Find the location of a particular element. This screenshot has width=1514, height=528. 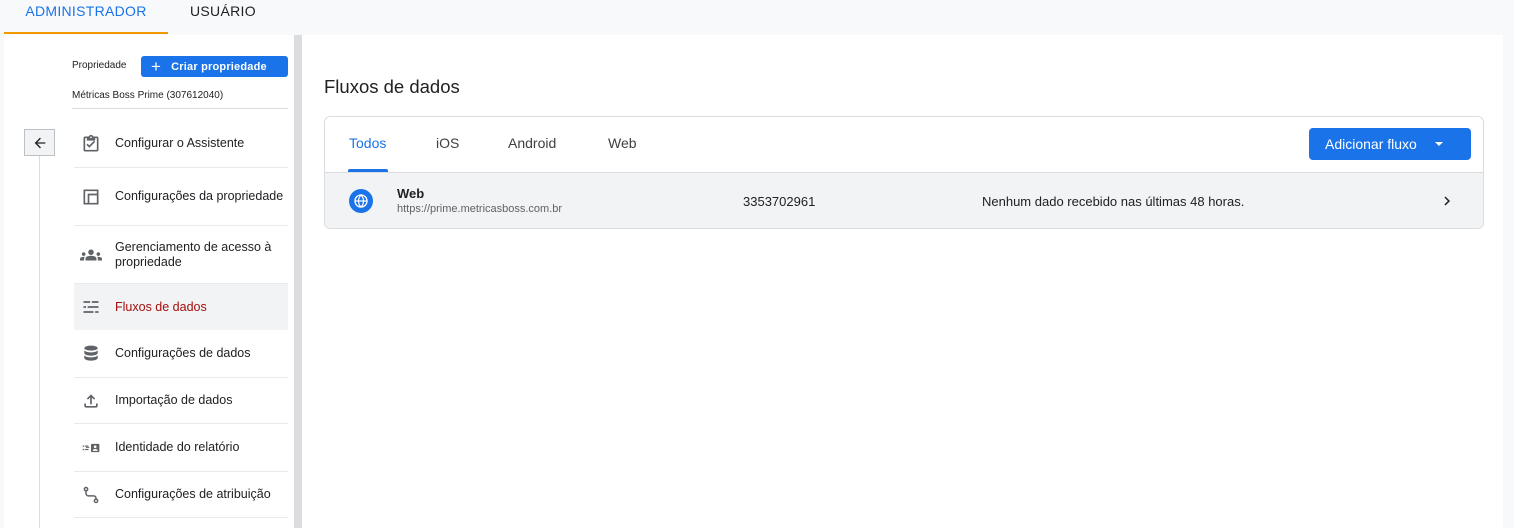

data-streams-icon is located at coordinates (91, 307).